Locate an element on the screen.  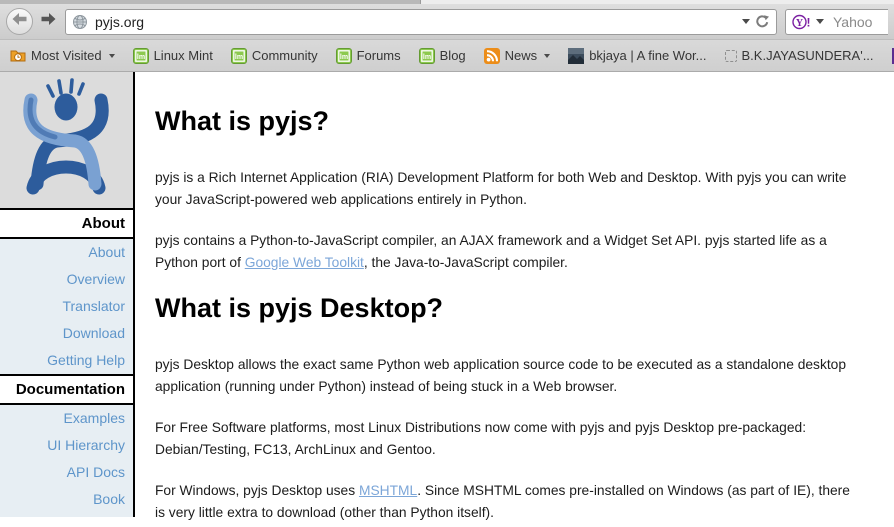
sidebar-section-header: Documentation is located at coordinates (66, 389).